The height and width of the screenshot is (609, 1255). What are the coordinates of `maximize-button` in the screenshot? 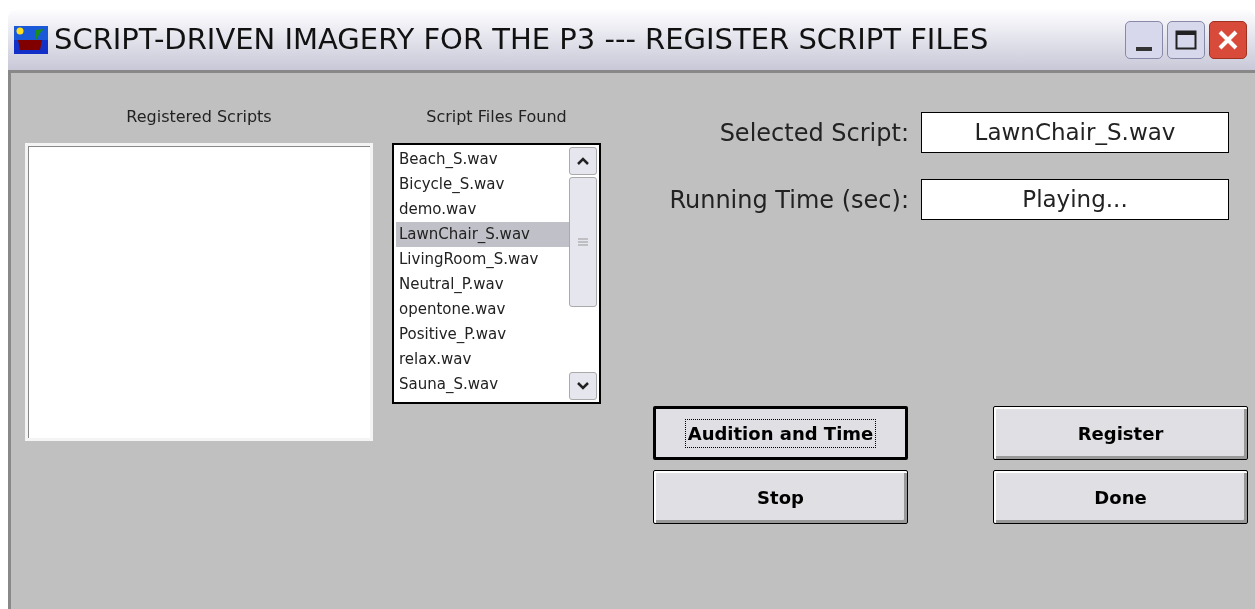 It's located at (1186, 40).